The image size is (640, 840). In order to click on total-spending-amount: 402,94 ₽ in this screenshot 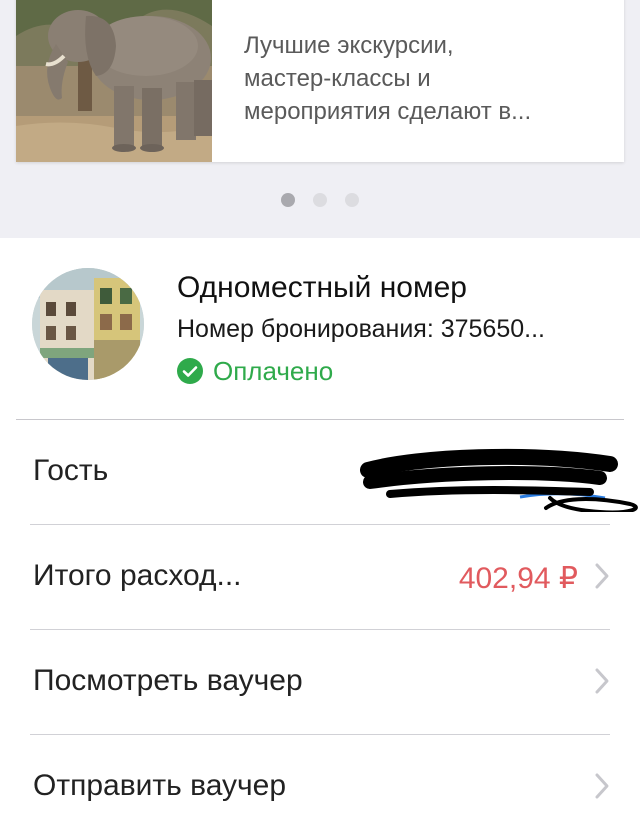, I will do `click(518, 578)`.